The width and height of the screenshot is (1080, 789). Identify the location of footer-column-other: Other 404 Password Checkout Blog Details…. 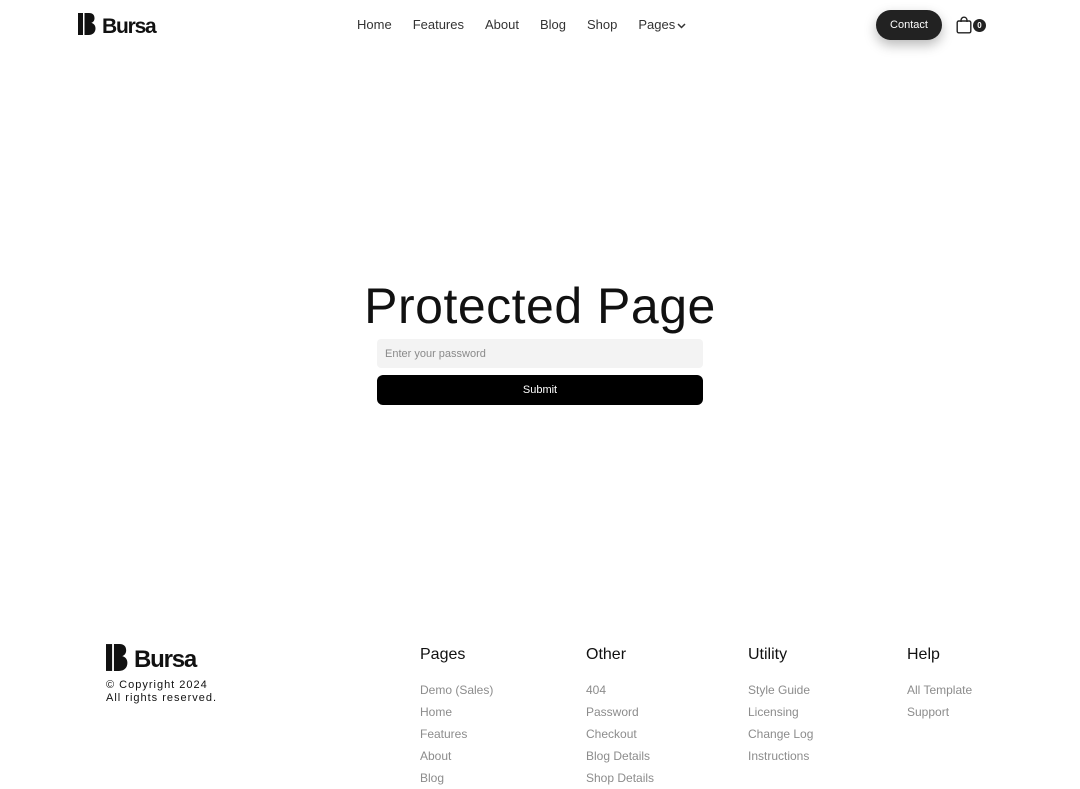
(620, 717).